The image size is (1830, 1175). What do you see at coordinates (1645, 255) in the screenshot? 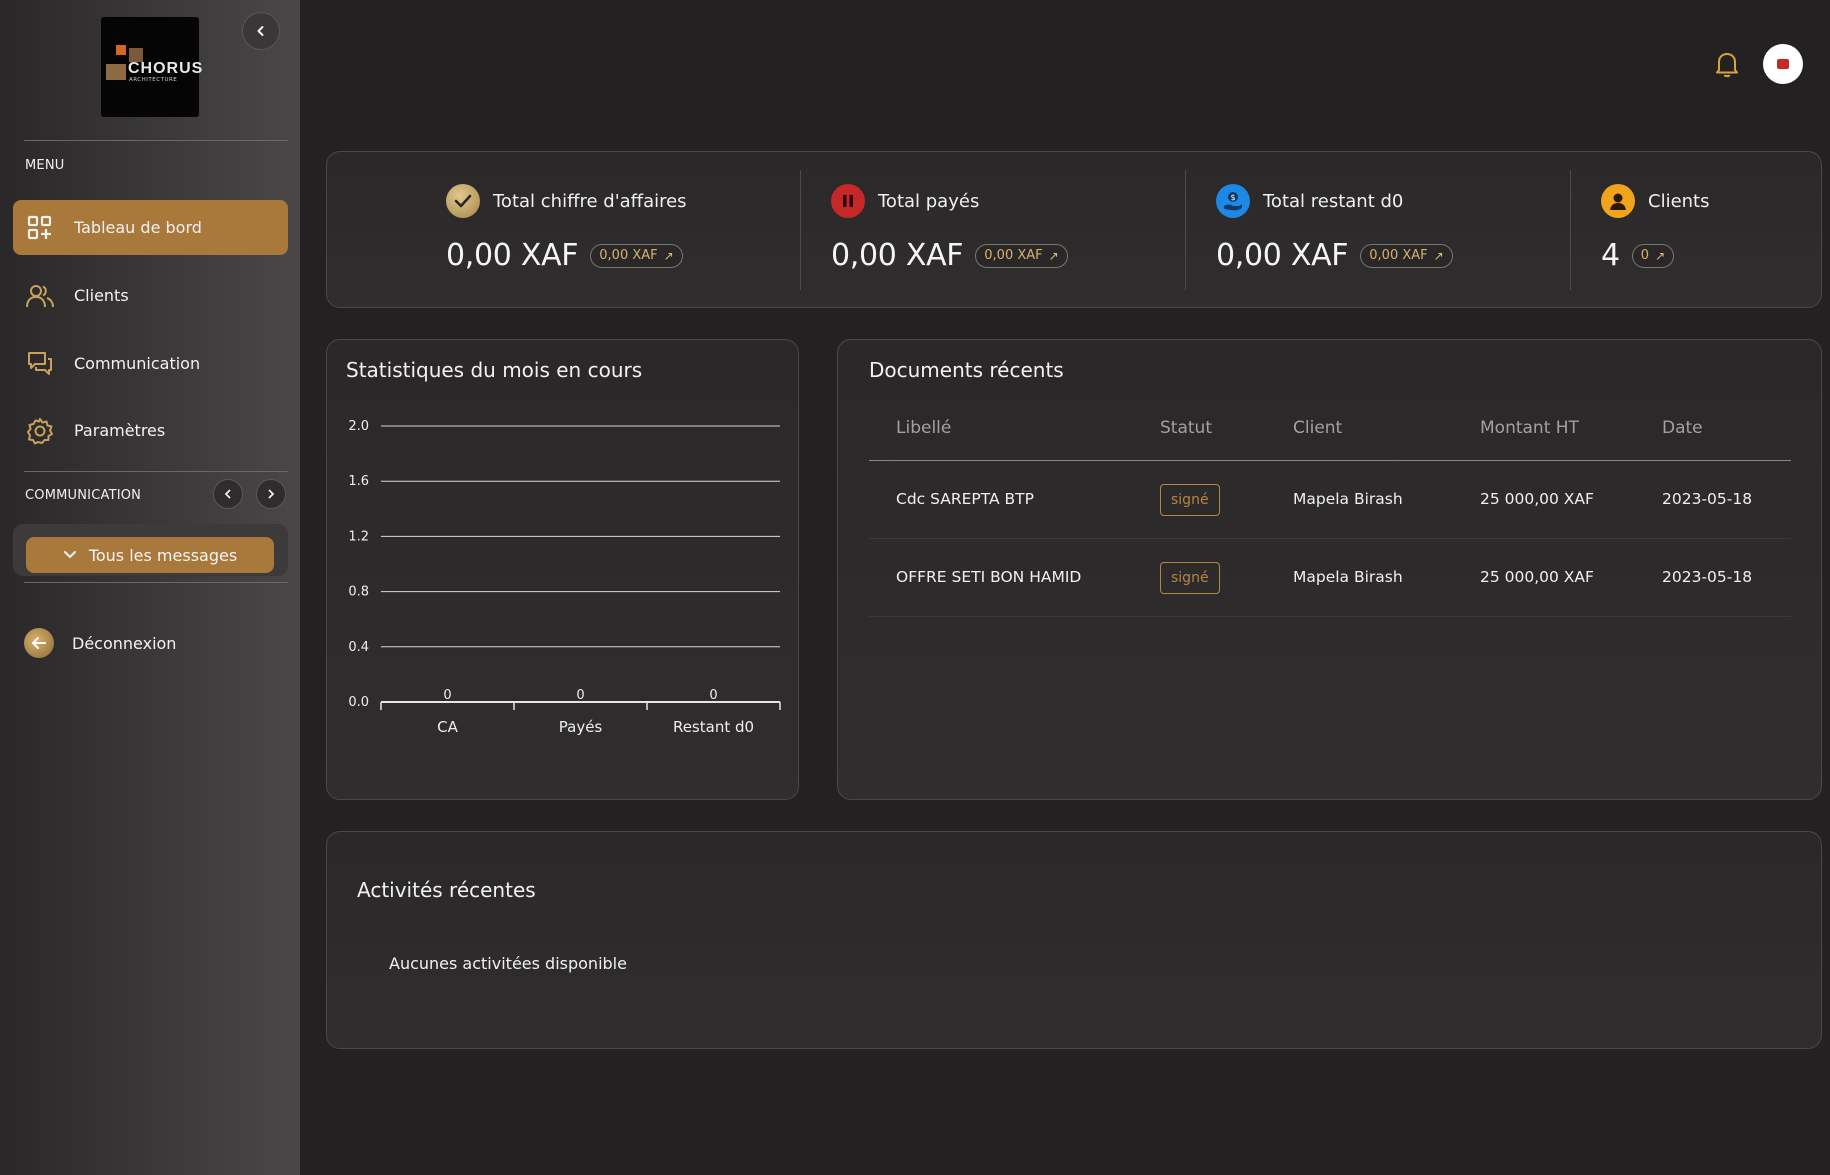
I see `kpi-delta: 0` at bounding box center [1645, 255].